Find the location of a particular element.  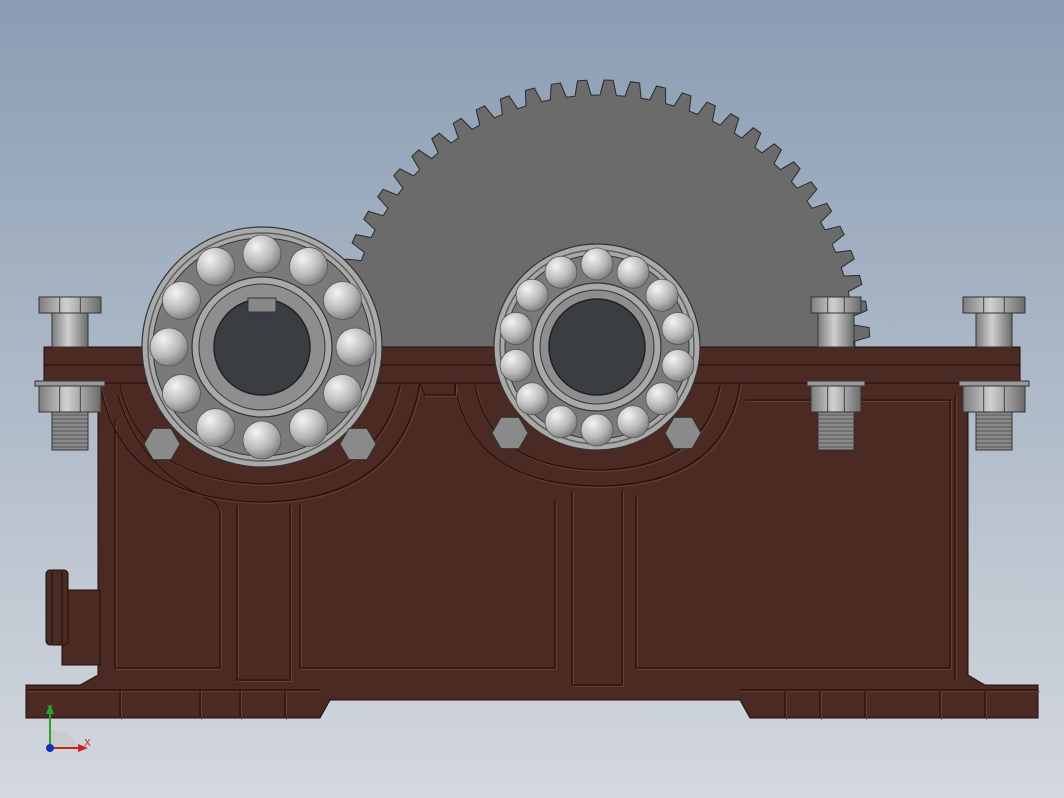

bearing-right is located at coordinates (597, 347).